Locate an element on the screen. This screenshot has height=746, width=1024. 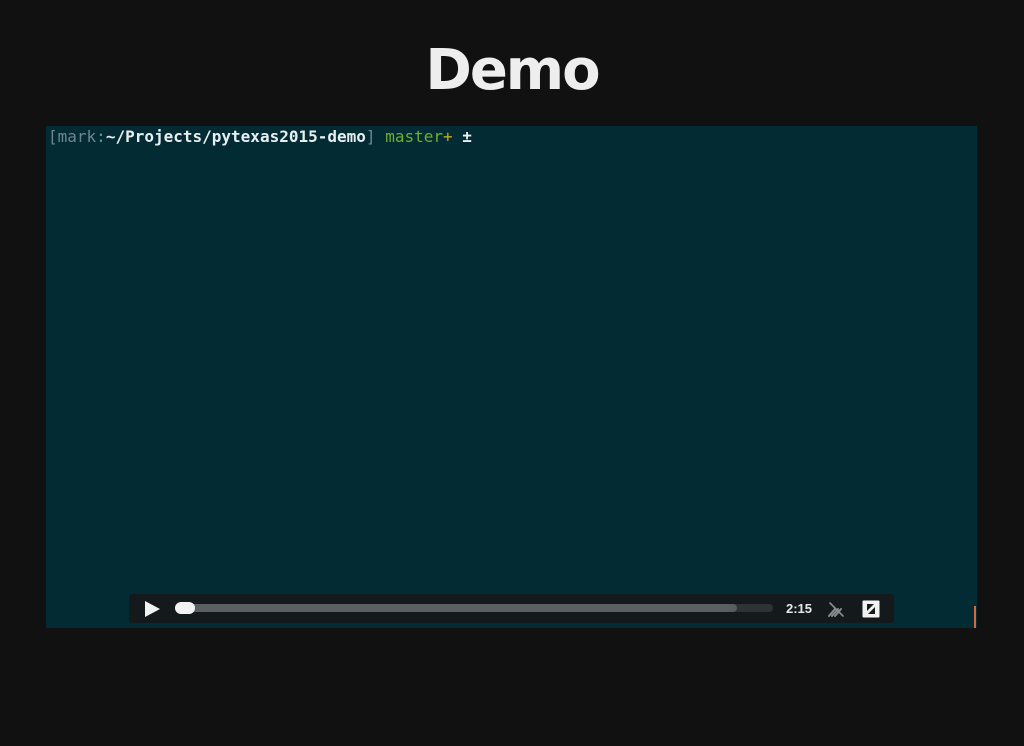
play-button is located at coordinates (152, 609).